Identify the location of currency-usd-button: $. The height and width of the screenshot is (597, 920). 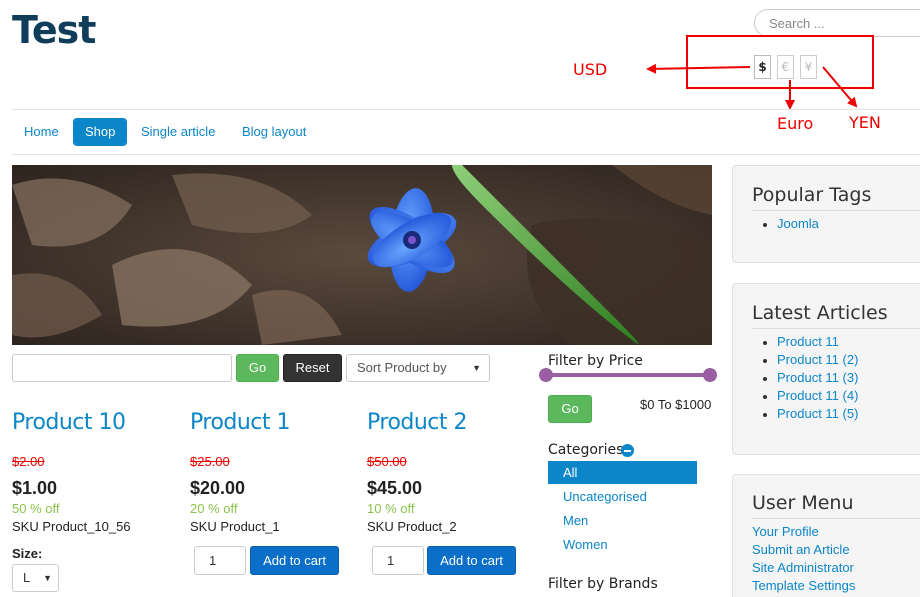
(762, 67).